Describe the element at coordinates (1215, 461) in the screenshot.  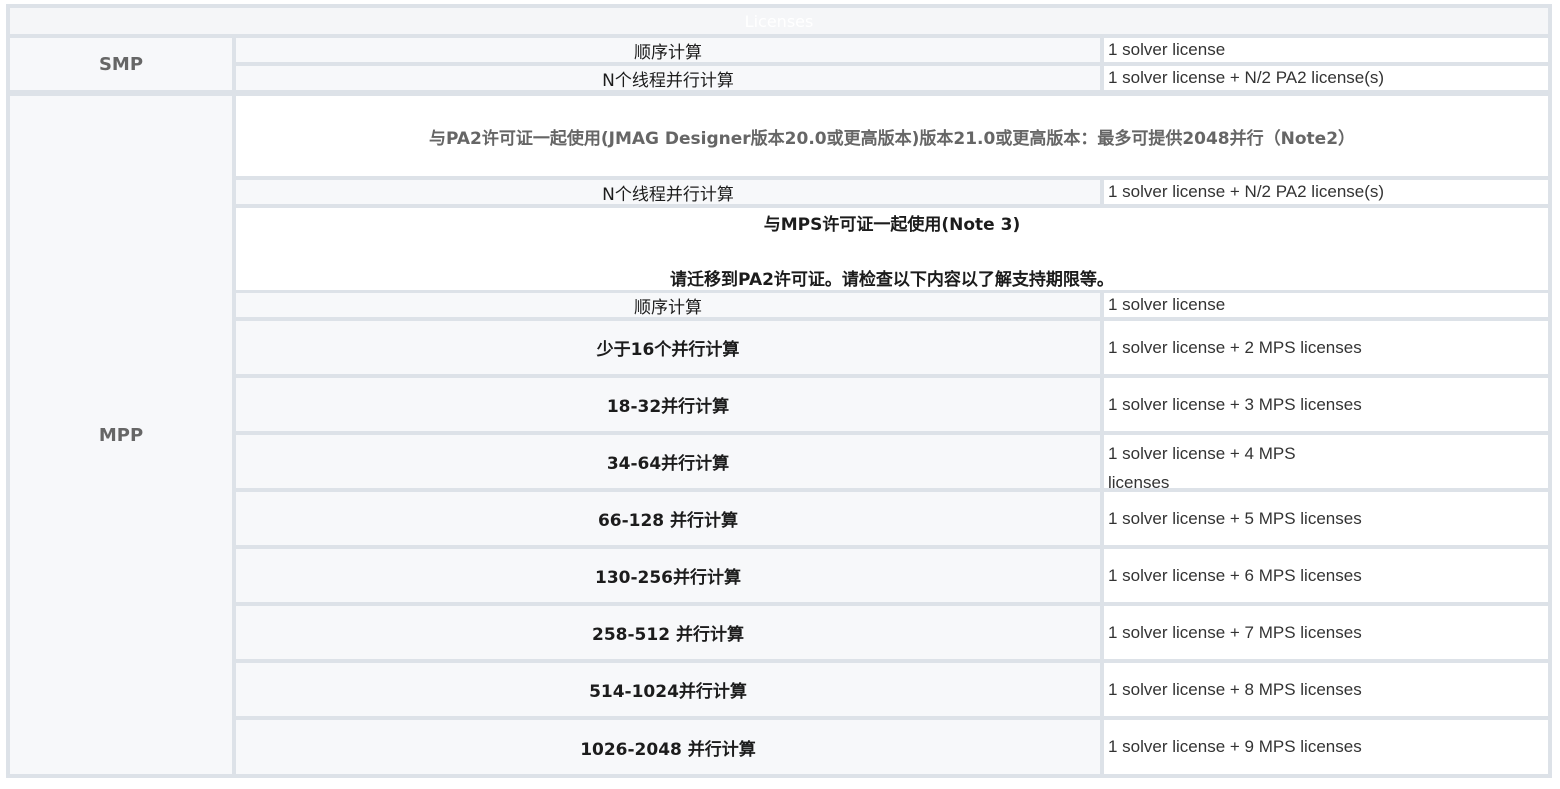
I see `mps-row-value: 1 solver license + 4 MPS licenses` at that location.